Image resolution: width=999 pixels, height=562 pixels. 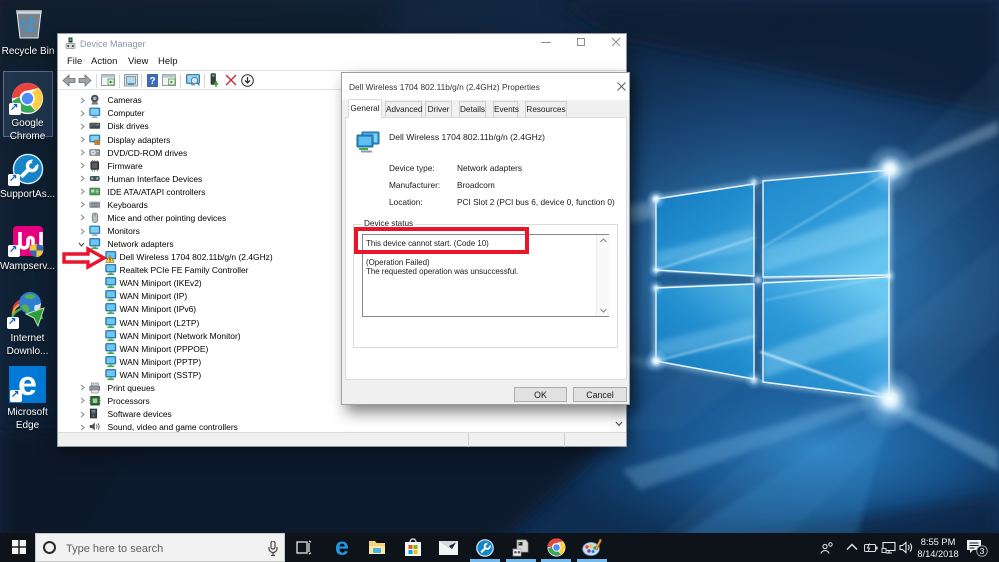 What do you see at coordinates (937, 554) in the screenshot?
I see `svg-text: 8/14/2018` at bounding box center [937, 554].